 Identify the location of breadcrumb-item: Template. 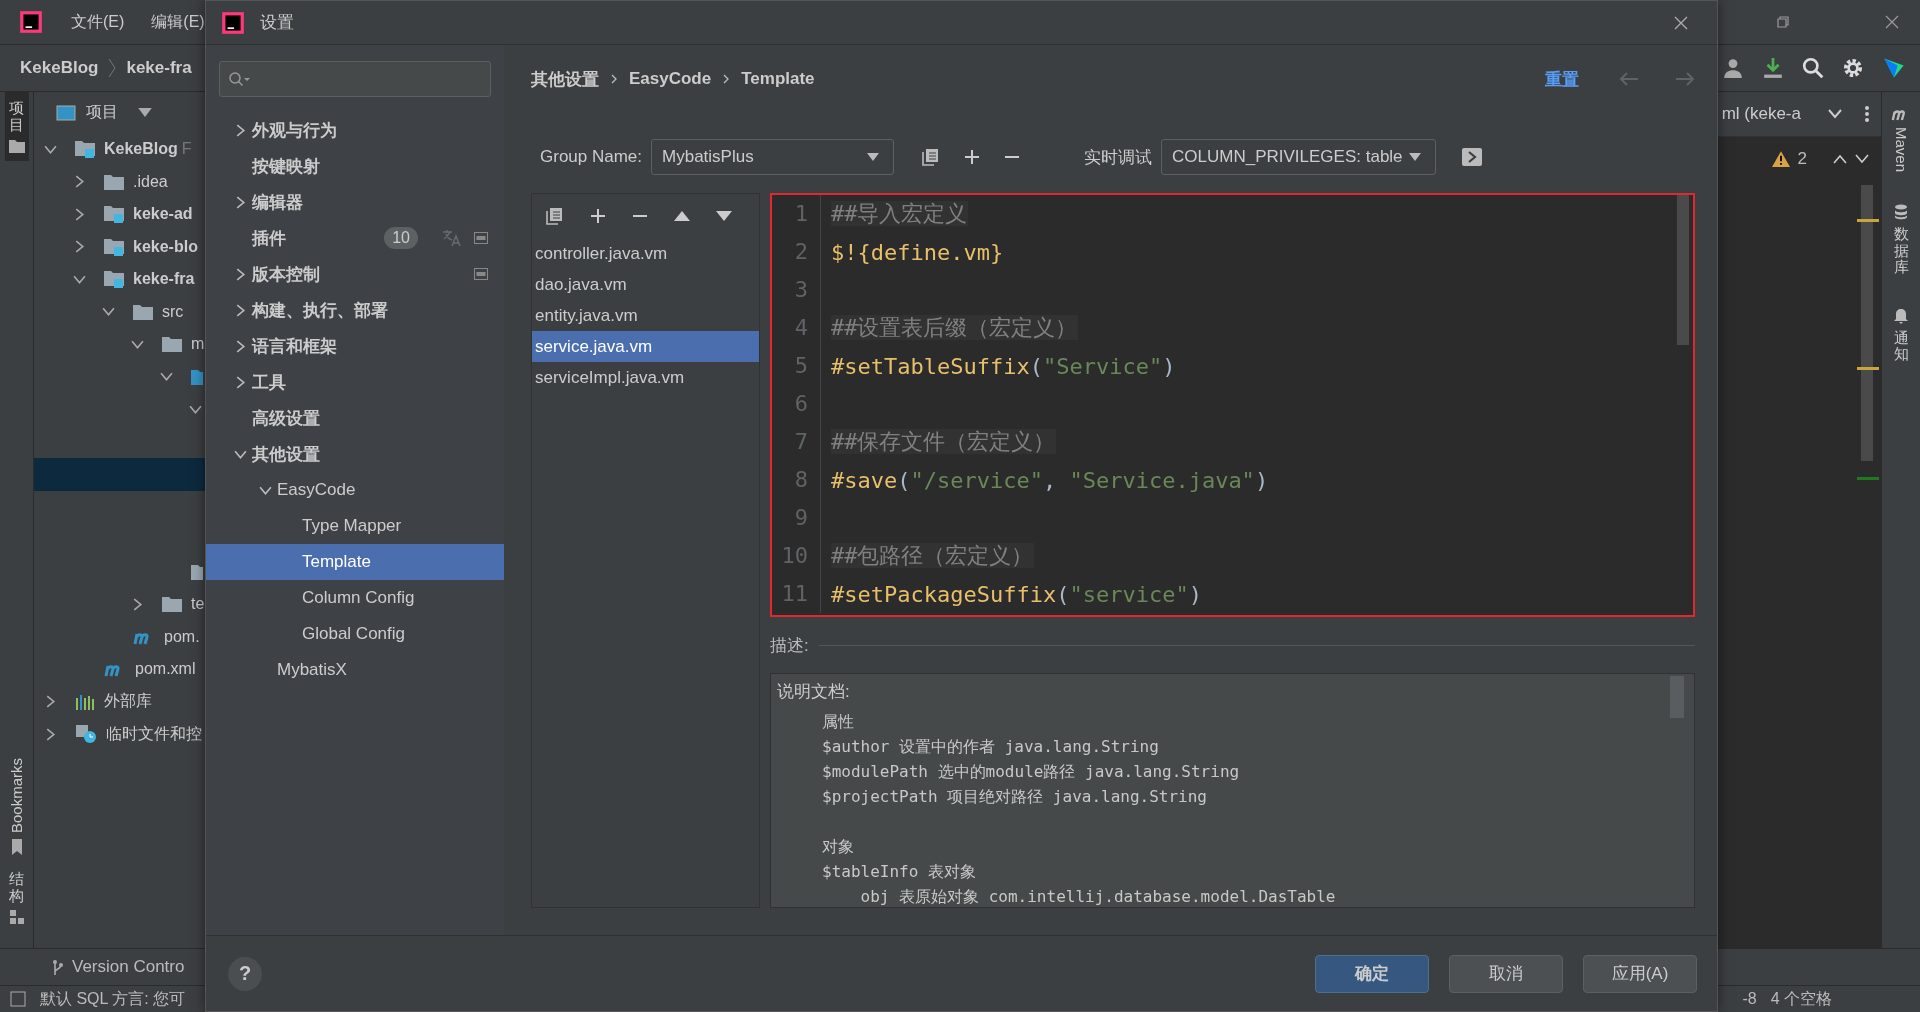
(778, 79).